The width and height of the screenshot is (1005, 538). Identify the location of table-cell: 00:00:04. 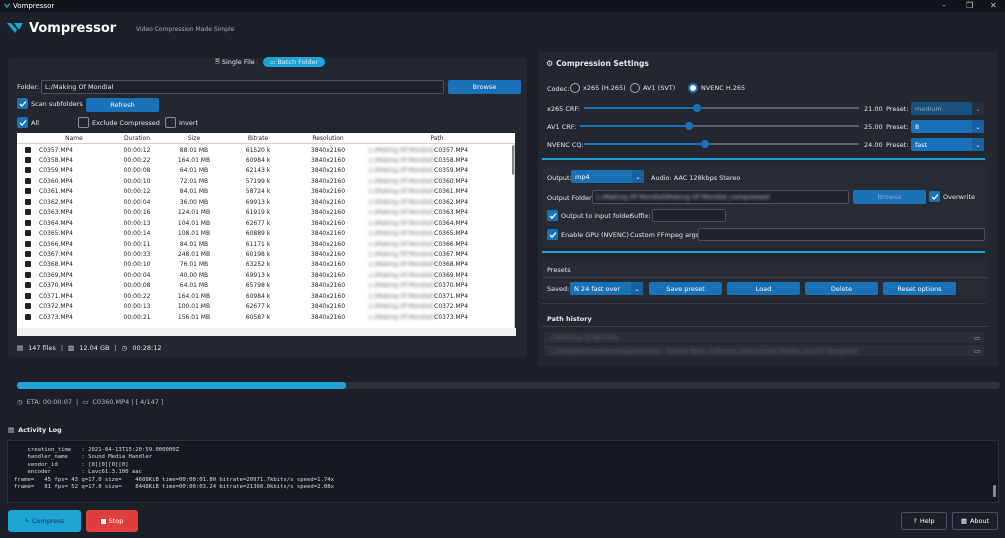
(137, 202).